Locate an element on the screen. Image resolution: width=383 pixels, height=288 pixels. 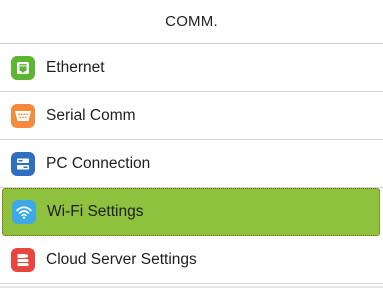
serial-port-icon is located at coordinates (23, 115).